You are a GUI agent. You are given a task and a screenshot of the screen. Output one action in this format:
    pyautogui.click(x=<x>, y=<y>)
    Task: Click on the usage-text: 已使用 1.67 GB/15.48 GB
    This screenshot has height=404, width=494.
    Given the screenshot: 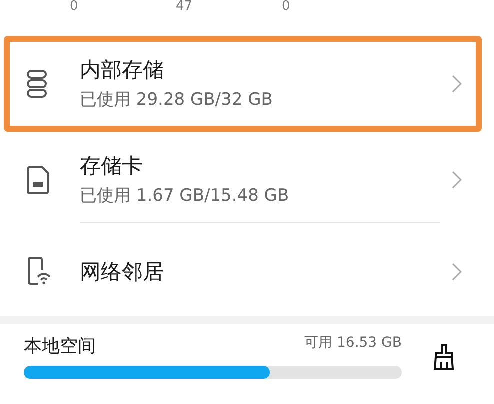 What is the action you would take?
    pyautogui.click(x=185, y=196)
    